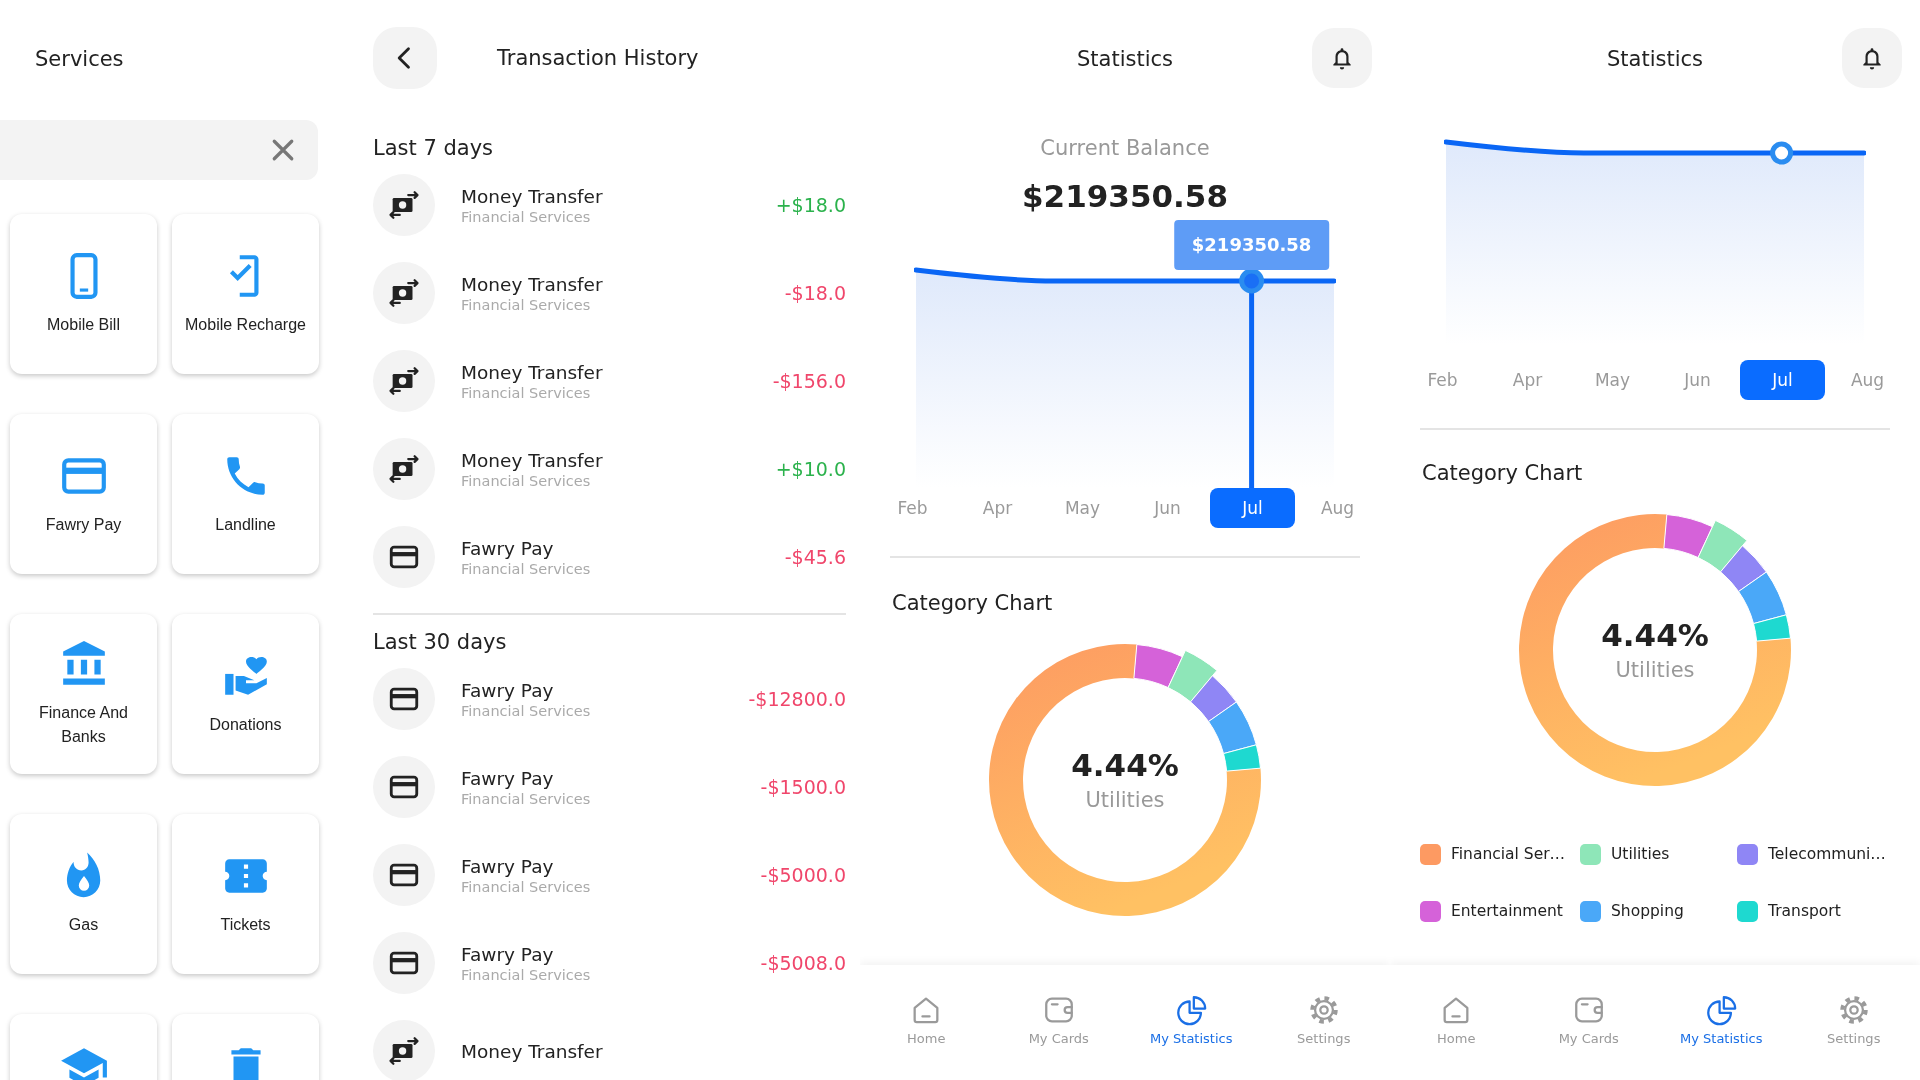 The width and height of the screenshot is (1920, 1080). I want to click on transaction-amount: -$1500.0, so click(803, 787).